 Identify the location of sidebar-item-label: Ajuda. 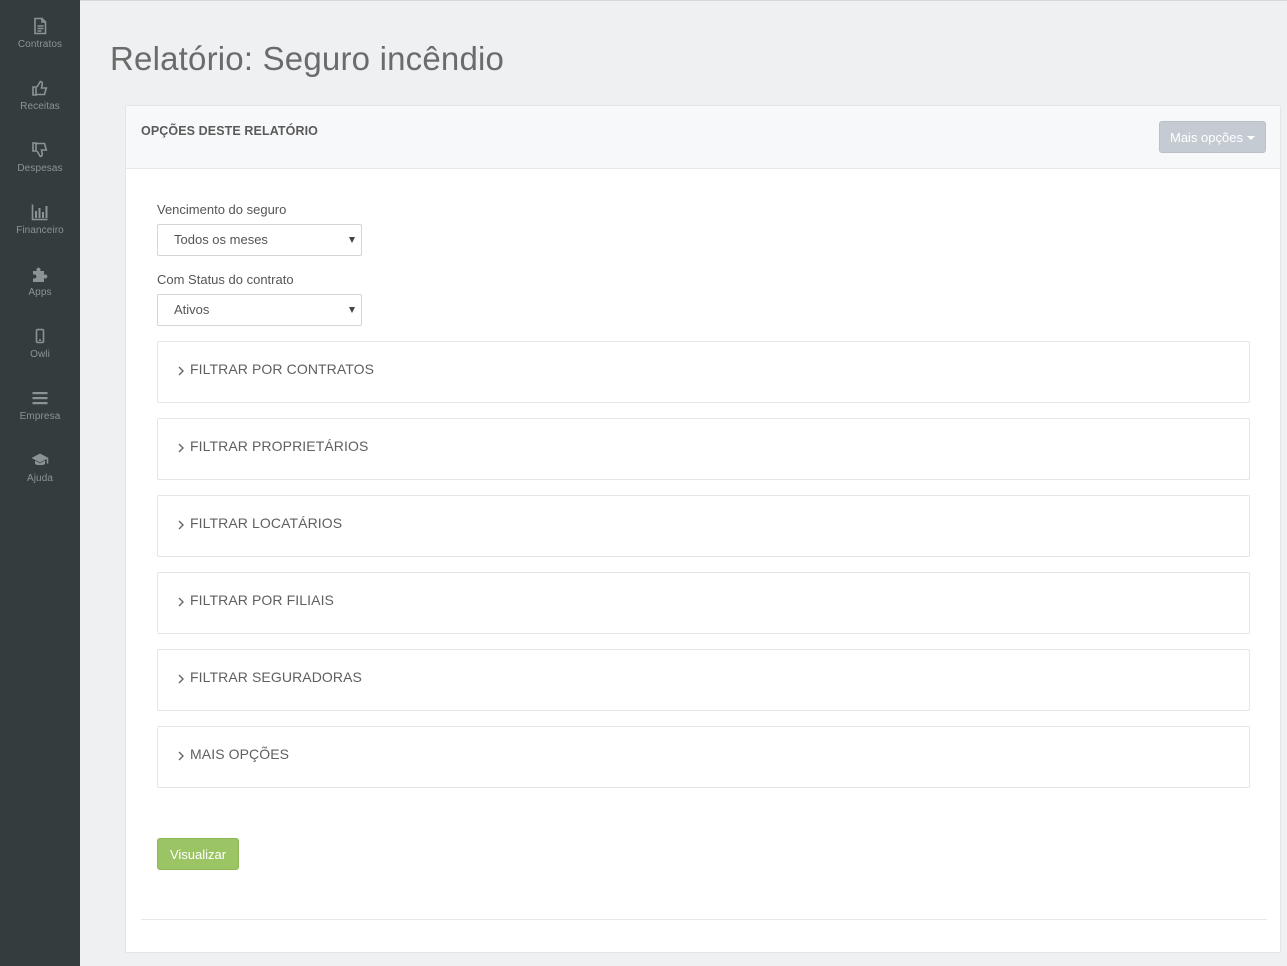
(40, 478).